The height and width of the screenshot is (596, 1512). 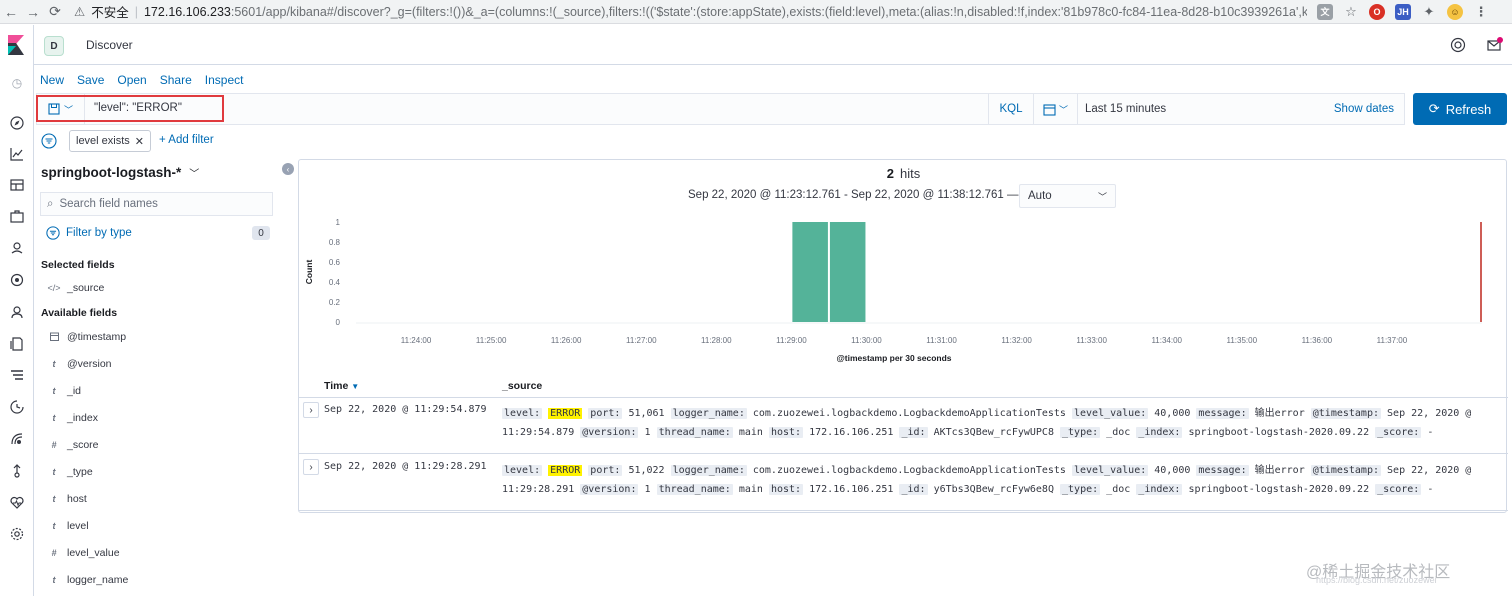 I want to click on back-icon: ←, so click(x=11, y=12).